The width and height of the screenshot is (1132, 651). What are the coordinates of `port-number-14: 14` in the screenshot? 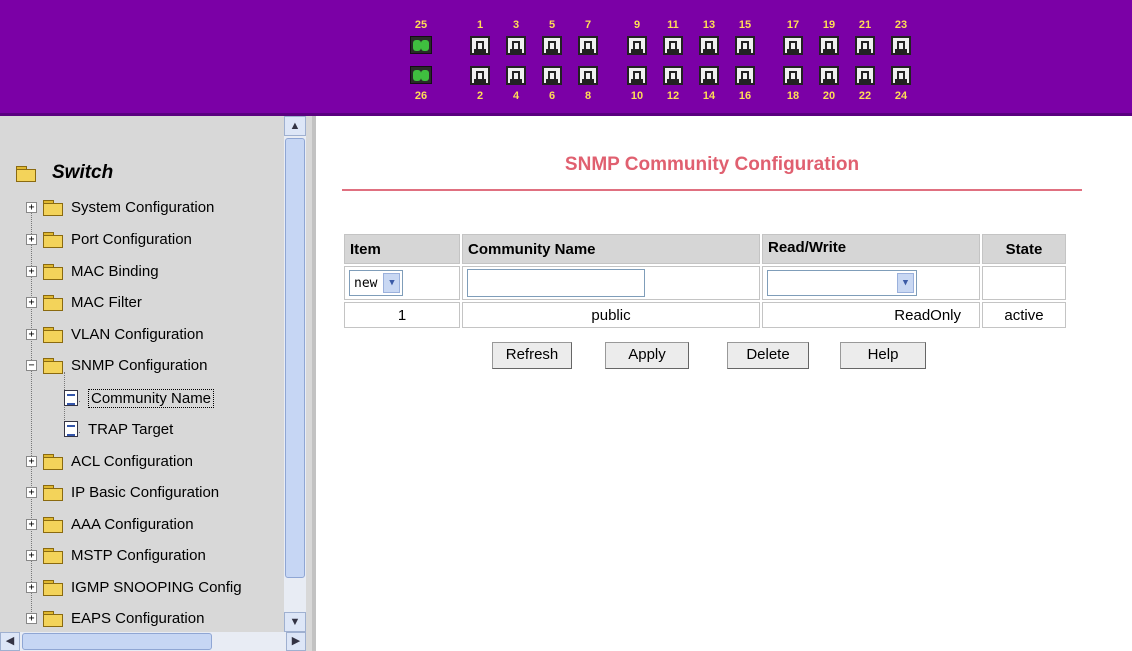 It's located at (709, 96).